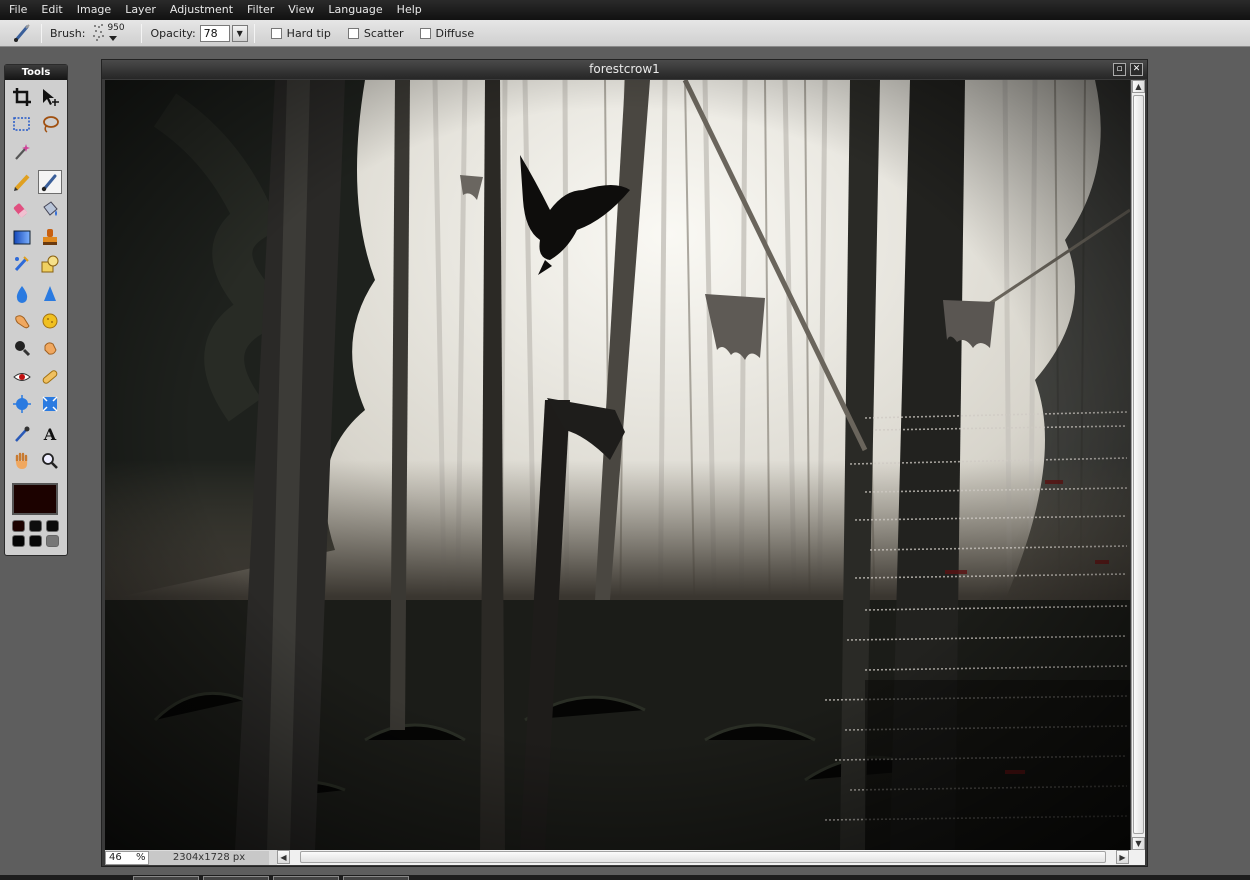 The image size is (1250, 880). Describe the element at coordinates (22, 404) in the screenshot. I see `bloat-tool` at that location.